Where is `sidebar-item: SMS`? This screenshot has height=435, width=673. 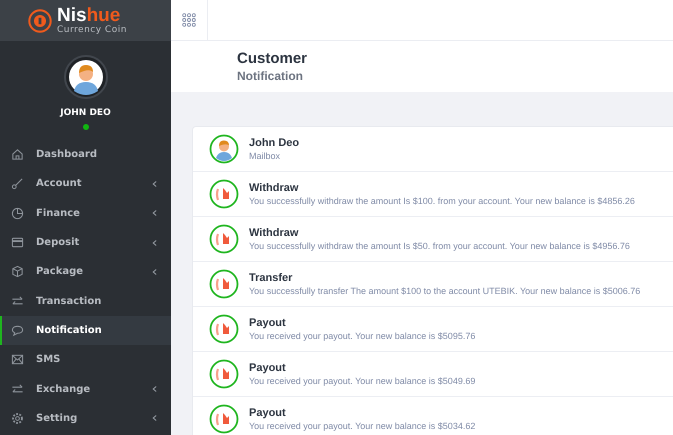
sidebar-item: SMS is located at coordinates (85, 359).